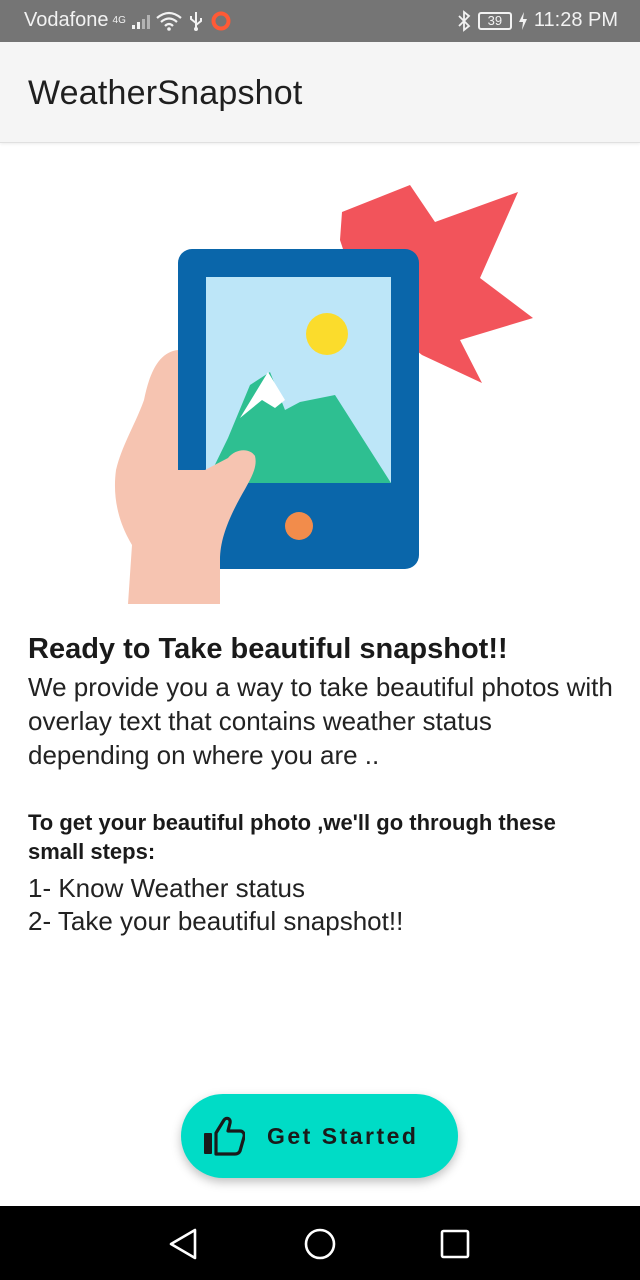 This screenshot has height=1280, width=640. I want to click on step-item-1: 1- Know Weather status, so click(166, 888).